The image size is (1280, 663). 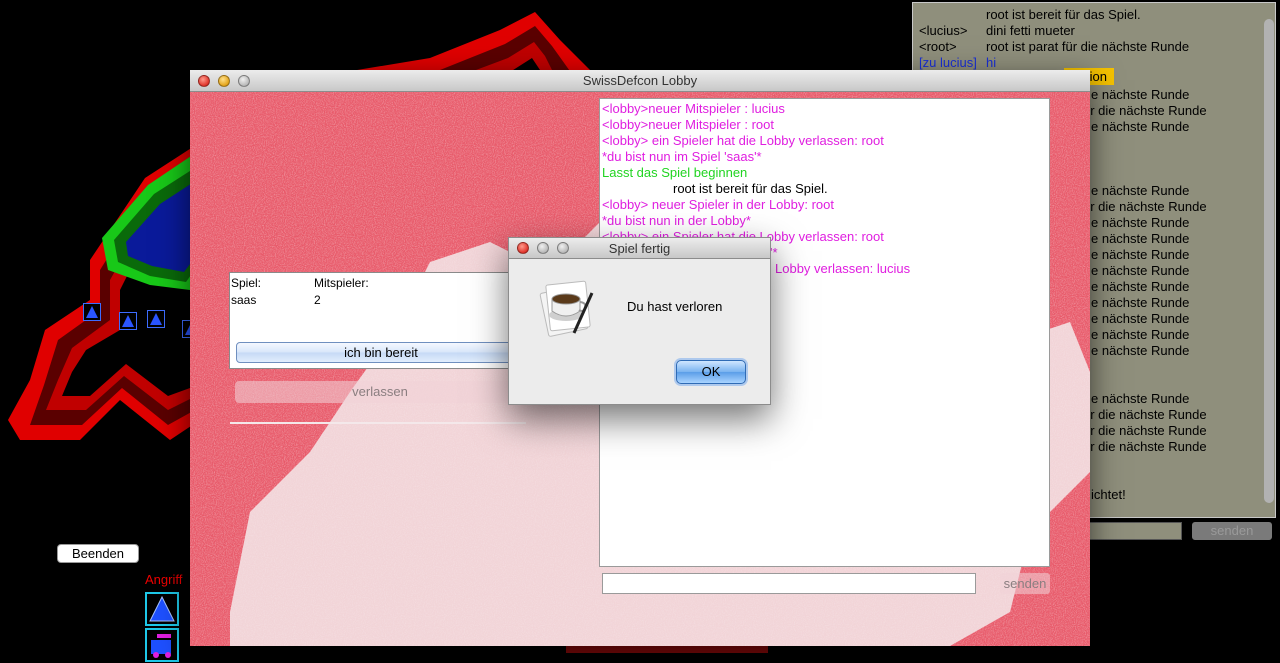 I want to click on chat-line: <lobby> neuer Spieler in der Lobby: root, so click(x=718, y=204).